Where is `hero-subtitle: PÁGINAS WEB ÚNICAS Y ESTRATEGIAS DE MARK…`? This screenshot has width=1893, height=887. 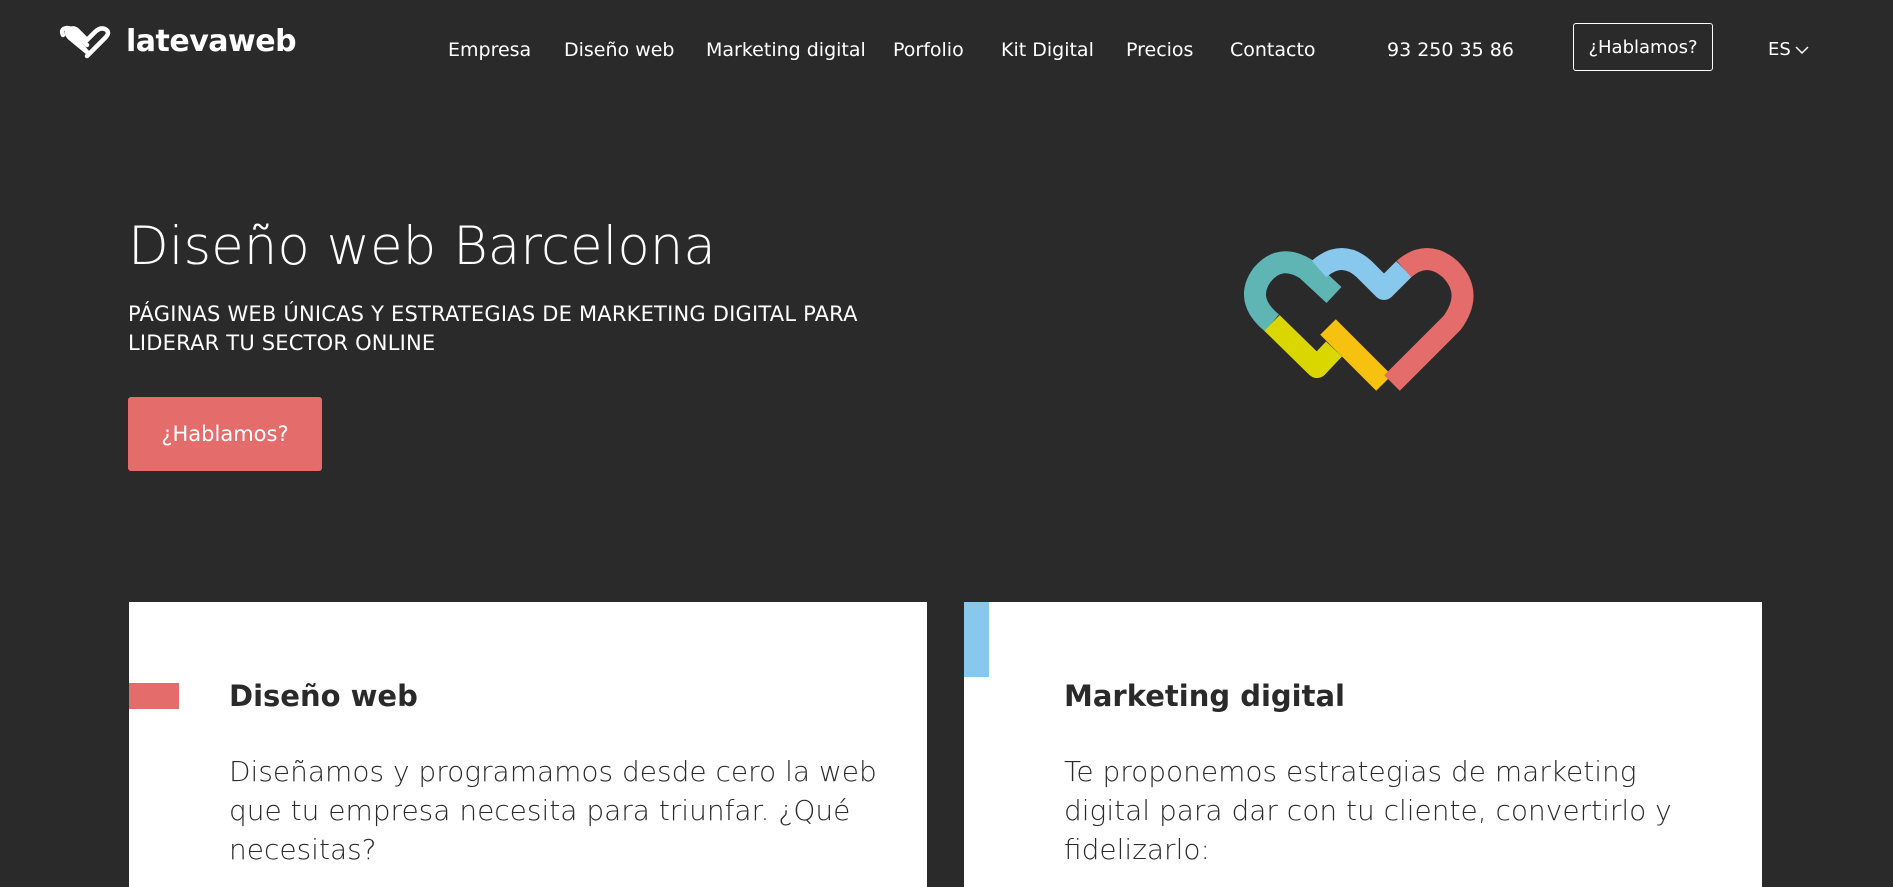
hero-subtitle: PÁGINAS WEB ÚNICAS Y ESTRATEGIAS DE MARK… is located at coordinates (493, 328).